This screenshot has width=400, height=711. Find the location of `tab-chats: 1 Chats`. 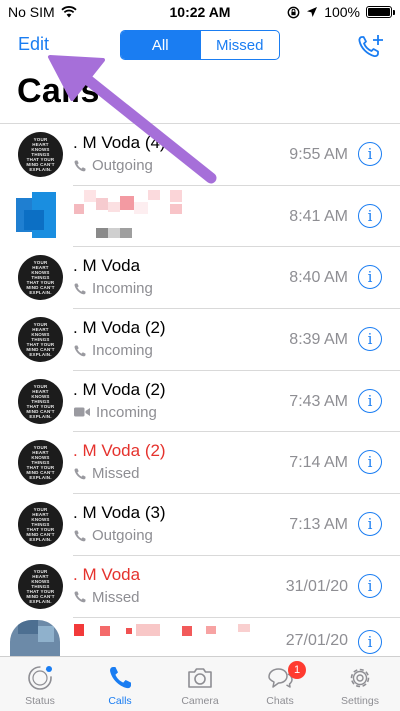

tab-chats: 1 Chats is located at coordinates (280, 684).